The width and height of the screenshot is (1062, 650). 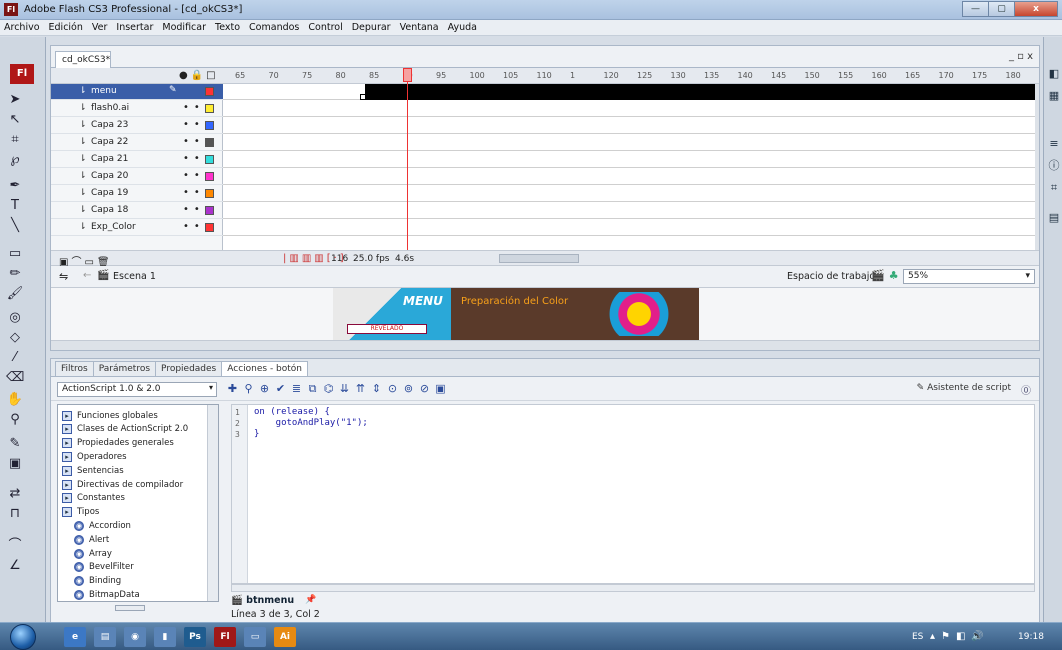 I want to click on check-syntax-icon: ✔, so click(x=280, y=388).